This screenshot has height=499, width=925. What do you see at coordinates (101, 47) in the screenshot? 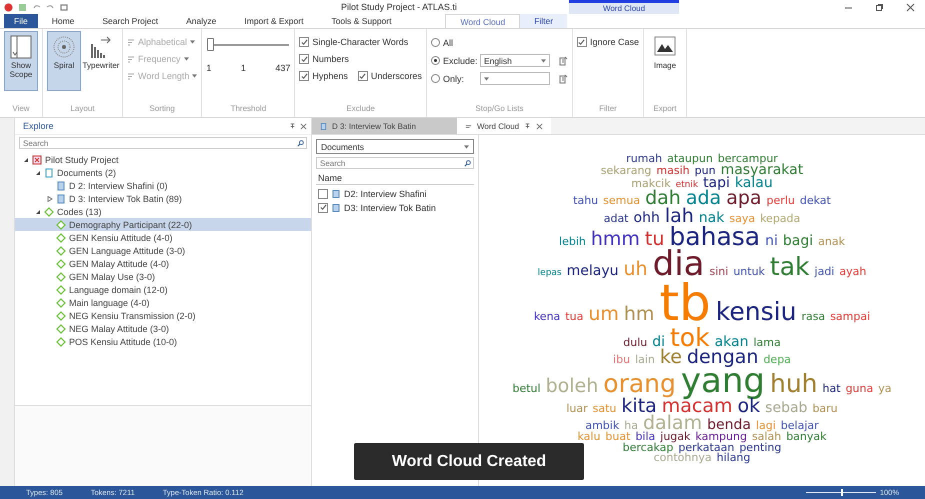
I see `bars-arrow-icon` at bounding box center [101, 47].